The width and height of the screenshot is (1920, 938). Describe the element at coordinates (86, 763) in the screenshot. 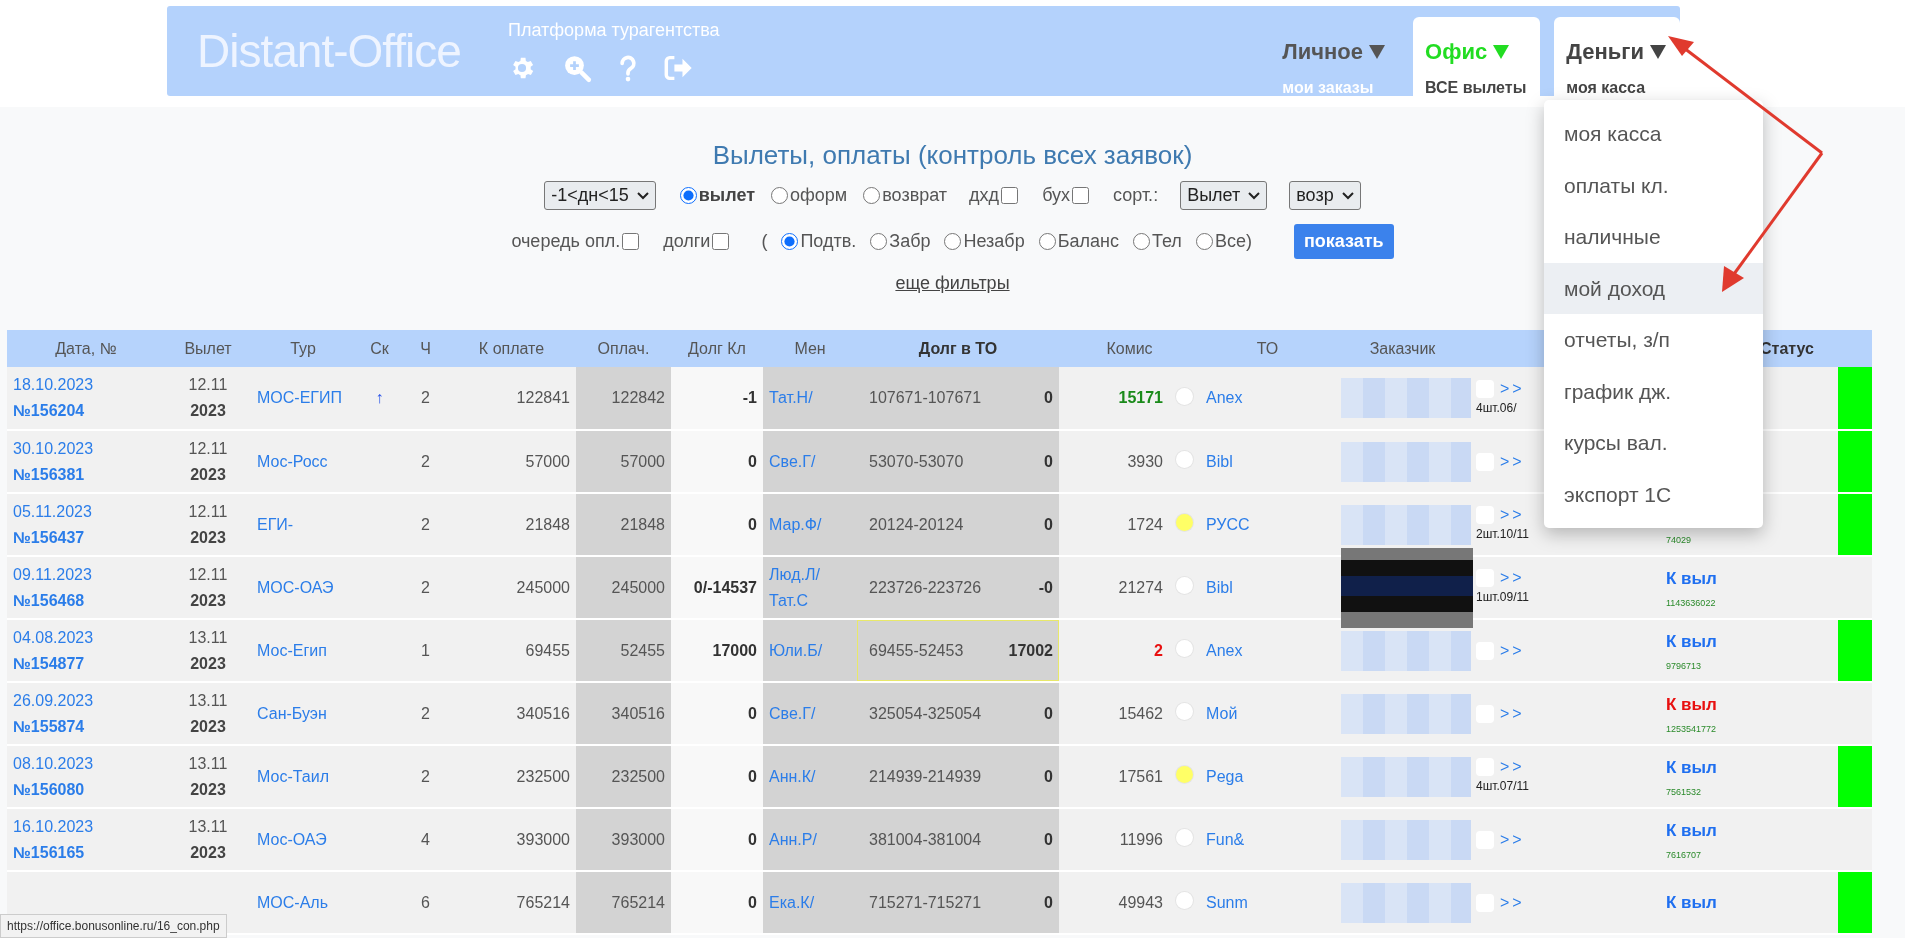

I see `date-link: 08.10.2023` at that location.